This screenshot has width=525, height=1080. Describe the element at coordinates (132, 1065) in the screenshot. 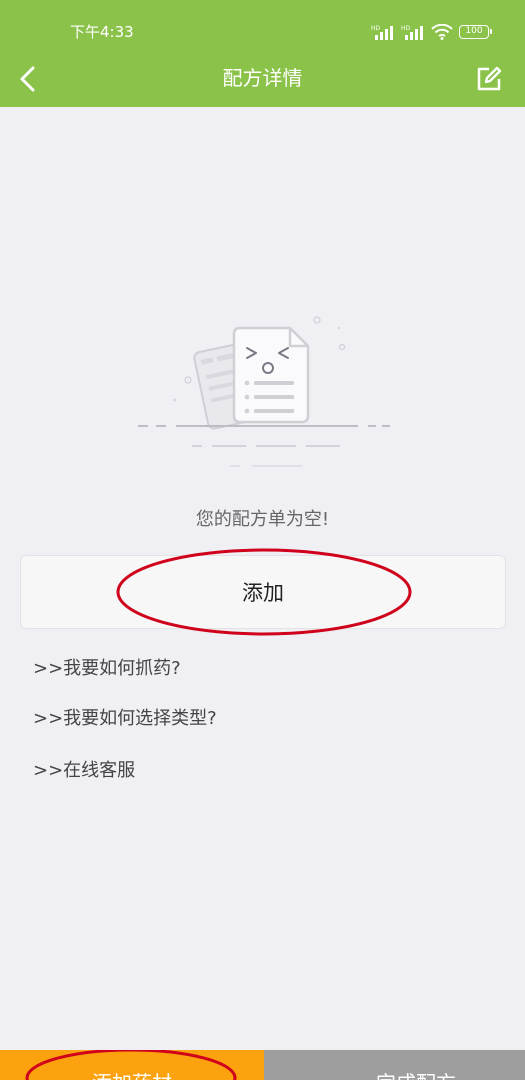

I see `add-herb-button: 添加药材` at that location.